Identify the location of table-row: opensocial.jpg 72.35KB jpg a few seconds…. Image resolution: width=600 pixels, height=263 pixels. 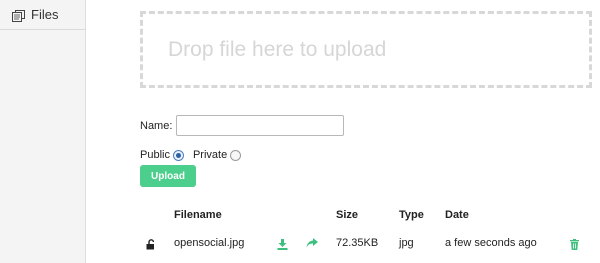
(366, 242).